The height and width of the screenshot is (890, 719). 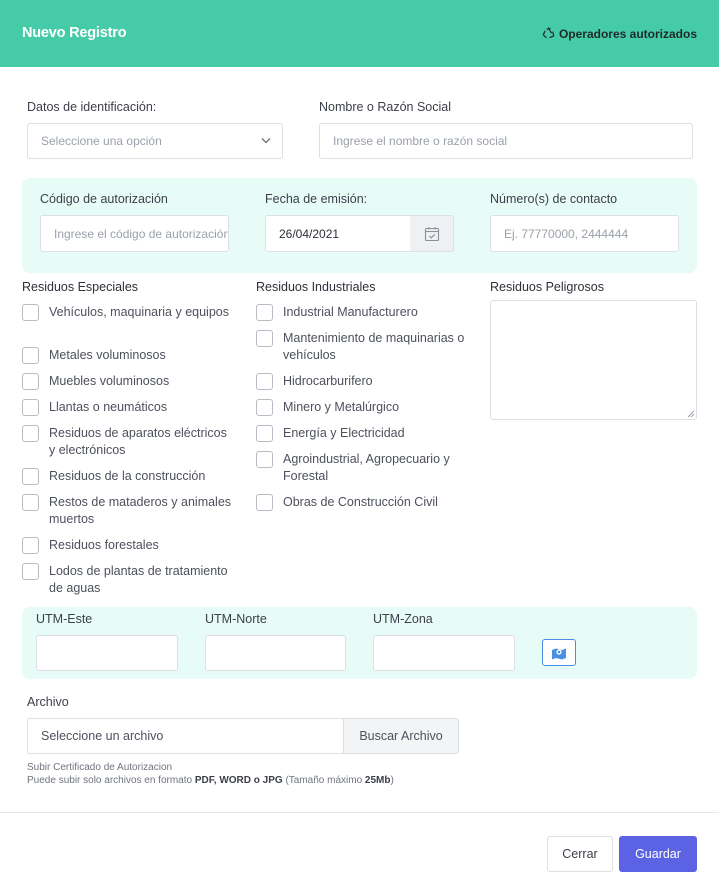 What do you see at coordinates (138, 579) in the screenshot?
I see `checkbox-label: Lodos de plantas de tratamiento de aguas` at bounding box center [138, 579].